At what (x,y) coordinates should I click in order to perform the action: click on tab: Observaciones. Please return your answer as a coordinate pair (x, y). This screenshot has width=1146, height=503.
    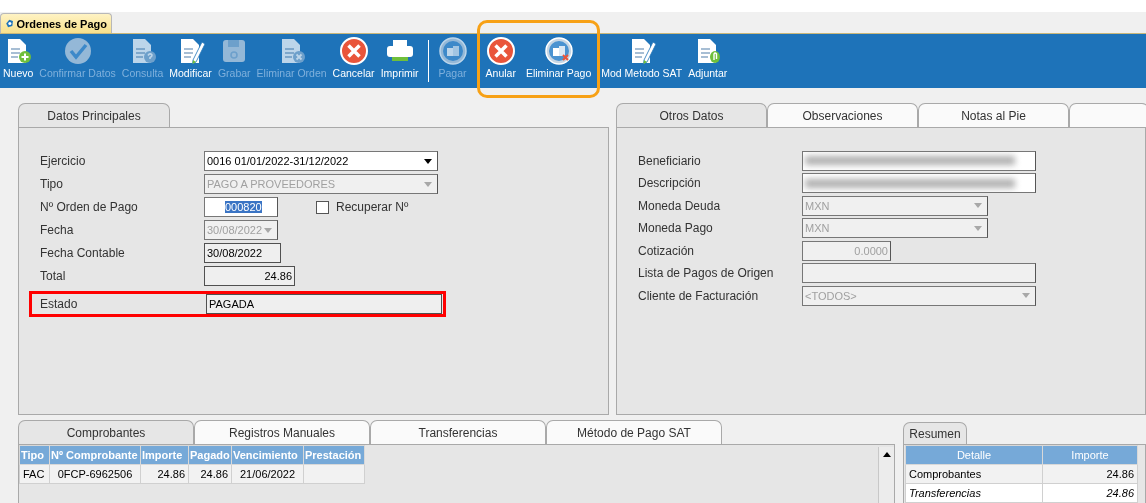
    Looking at the image, I should click on (842, 115).